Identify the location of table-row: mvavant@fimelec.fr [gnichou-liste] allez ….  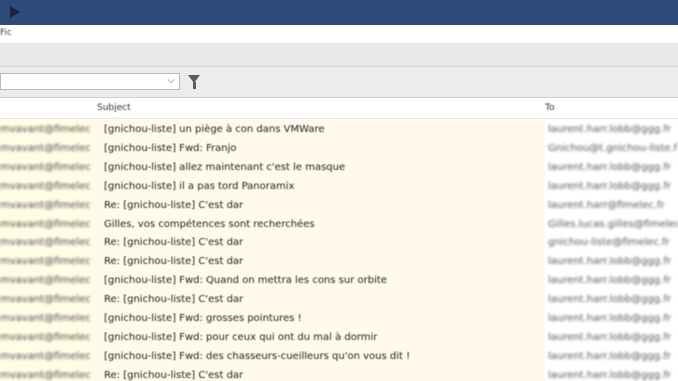
(339, 168).